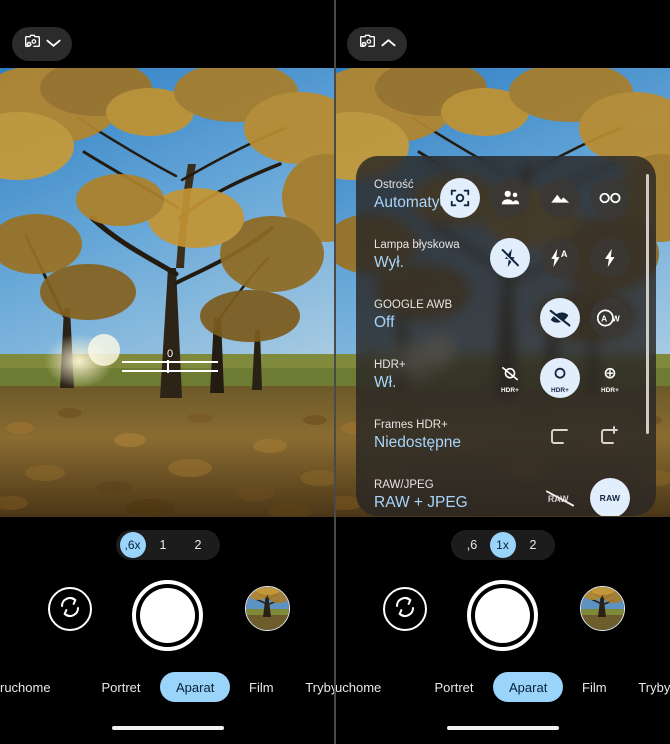 The image size is (670, 744). What do you see at coordinates (413, 305) in the screenshot?
I see `setting-label: GOOGLE AWB` at bounding box center [413, 305].